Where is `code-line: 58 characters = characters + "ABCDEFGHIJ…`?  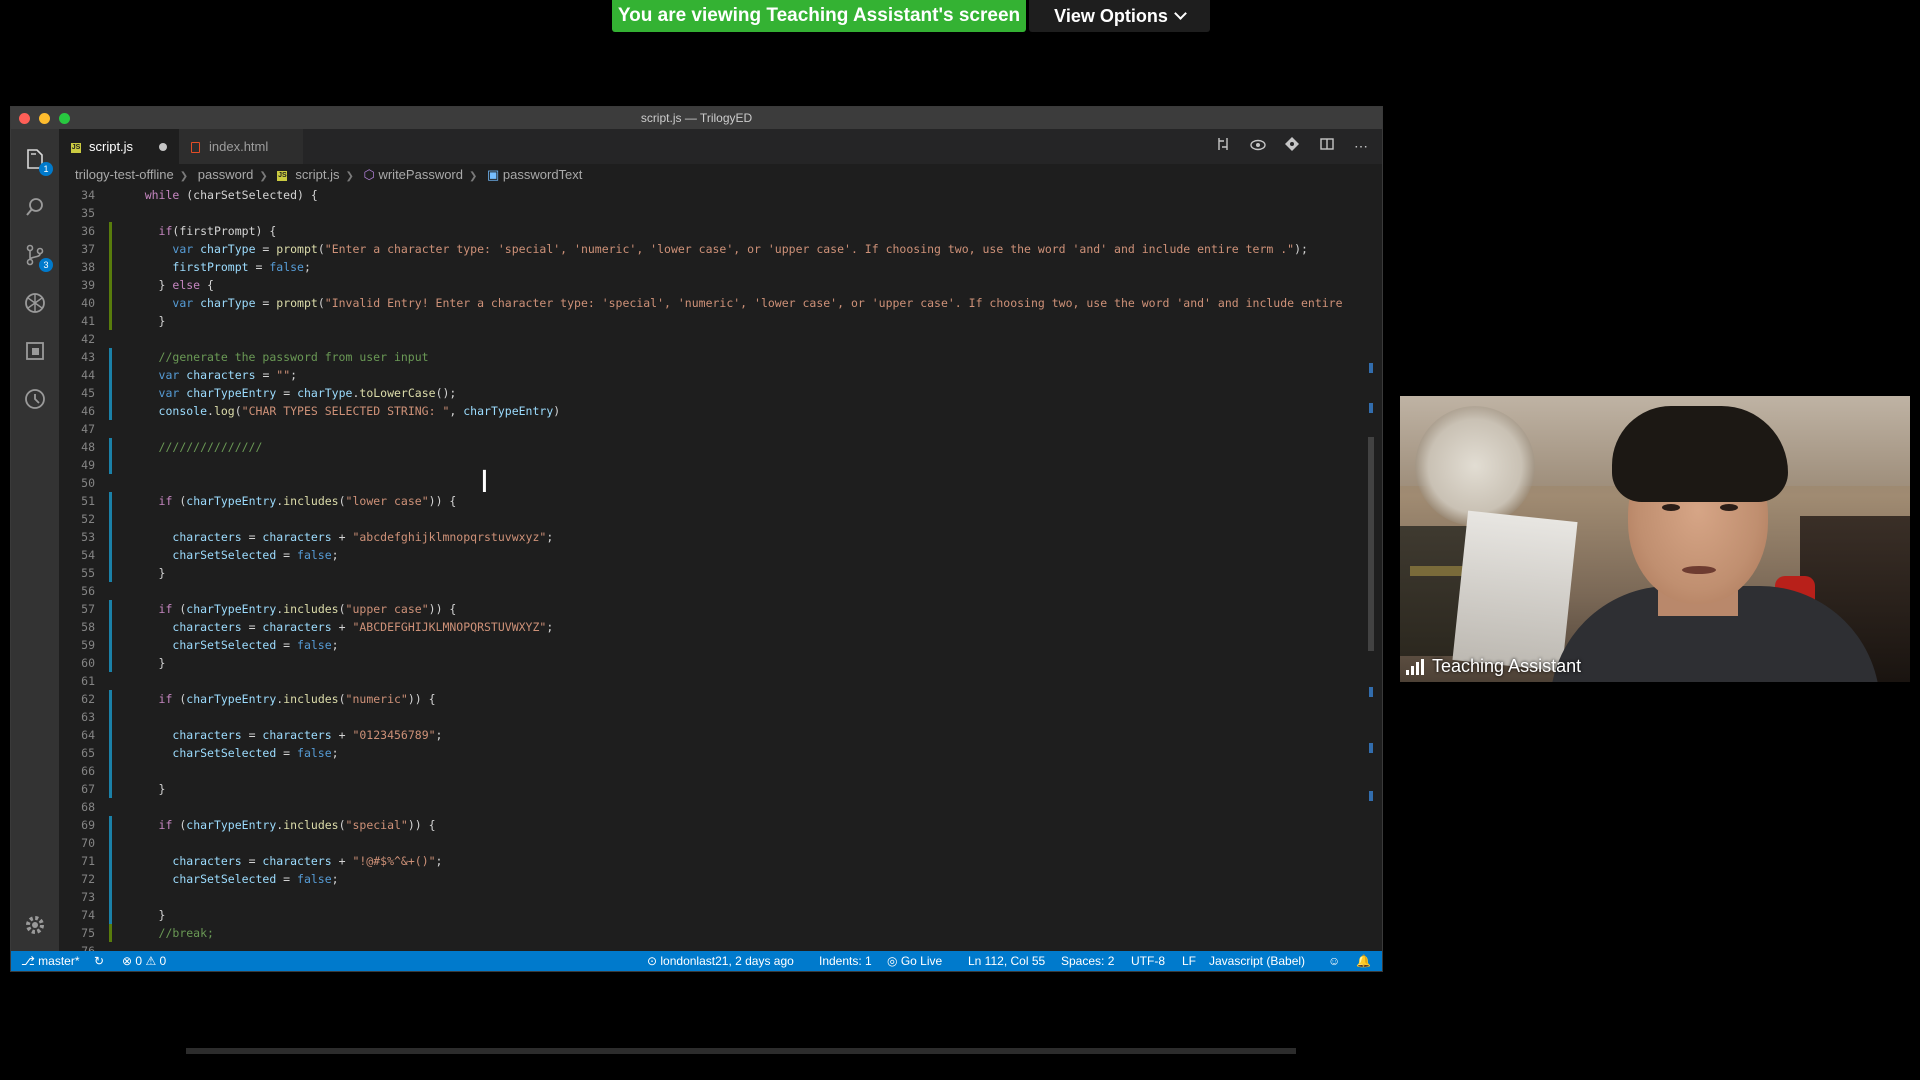
code-line: 58 characters = characters + "ABCDEFGHIJ… is located at coordinates (709, 627).